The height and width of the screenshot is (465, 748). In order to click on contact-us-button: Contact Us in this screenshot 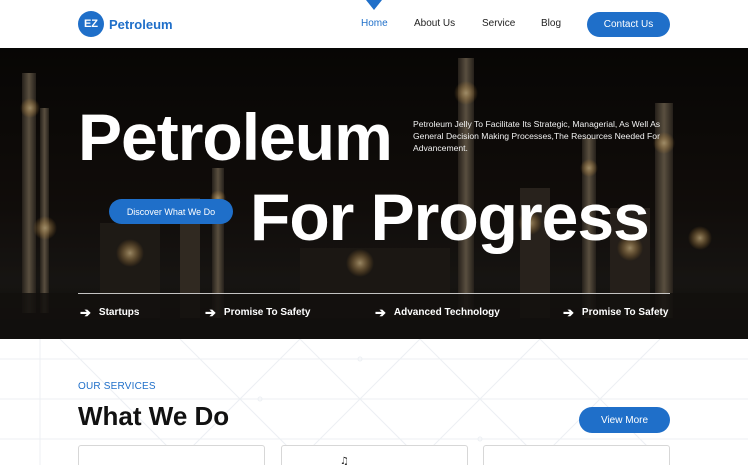, I will do `click(628, 24)`.